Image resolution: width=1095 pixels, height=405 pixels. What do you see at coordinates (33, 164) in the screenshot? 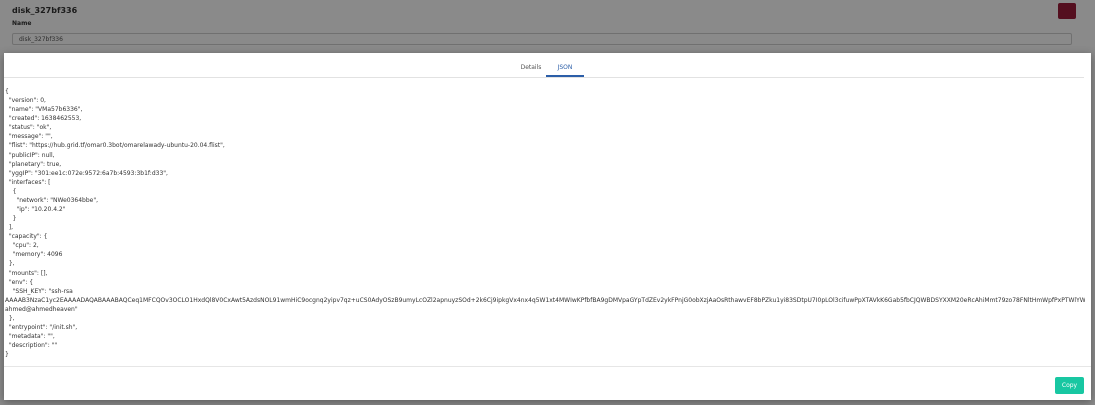
I see `json-line: "planetary": true,` at bounding box center [33, 164].